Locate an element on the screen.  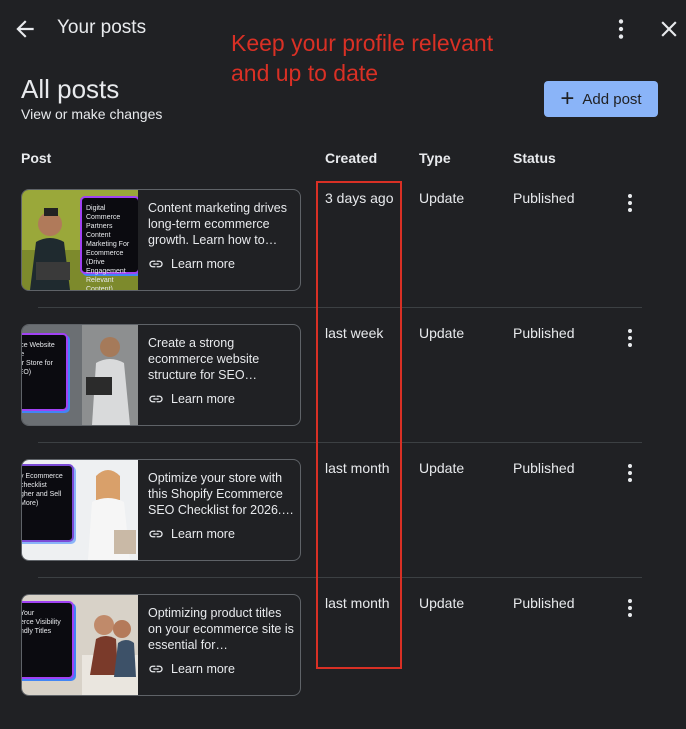
post-thumbnail: Your erce Visibility ndly Titles is located at coordinates (80, 645).